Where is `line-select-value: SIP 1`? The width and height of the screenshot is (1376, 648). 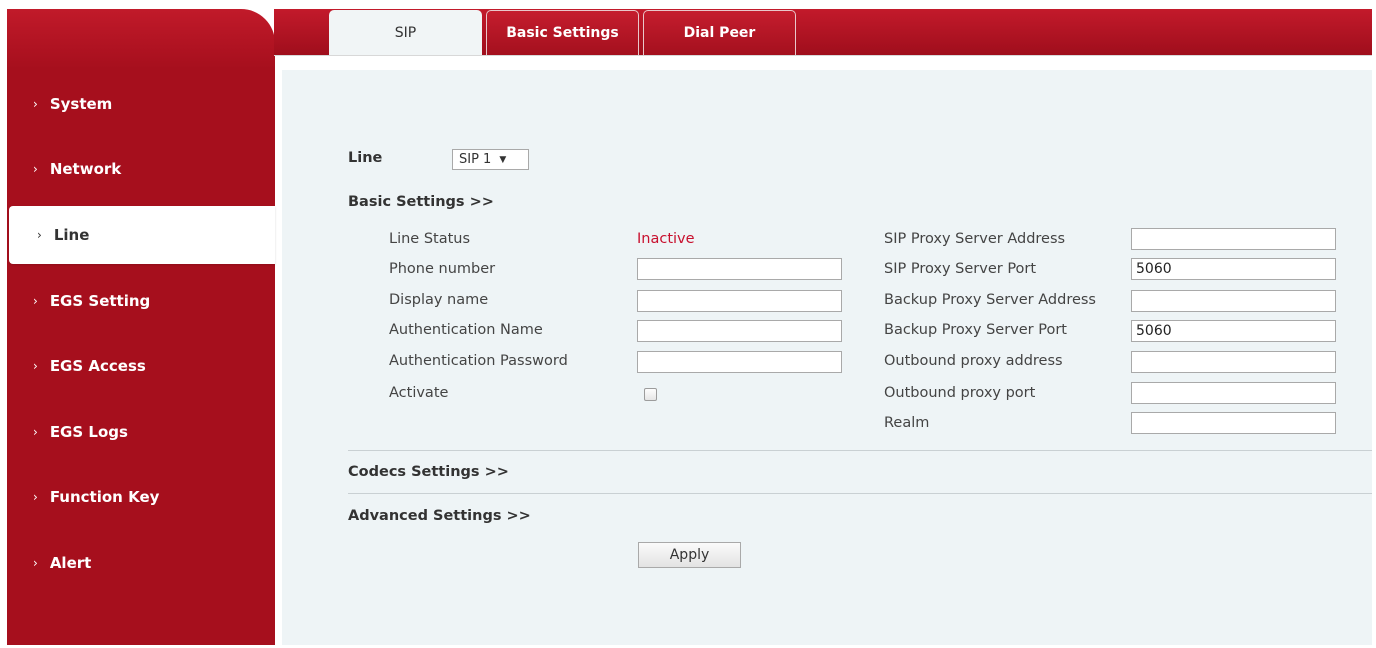 line-select-value: SIP 1 is located at coordinates (475, 159).